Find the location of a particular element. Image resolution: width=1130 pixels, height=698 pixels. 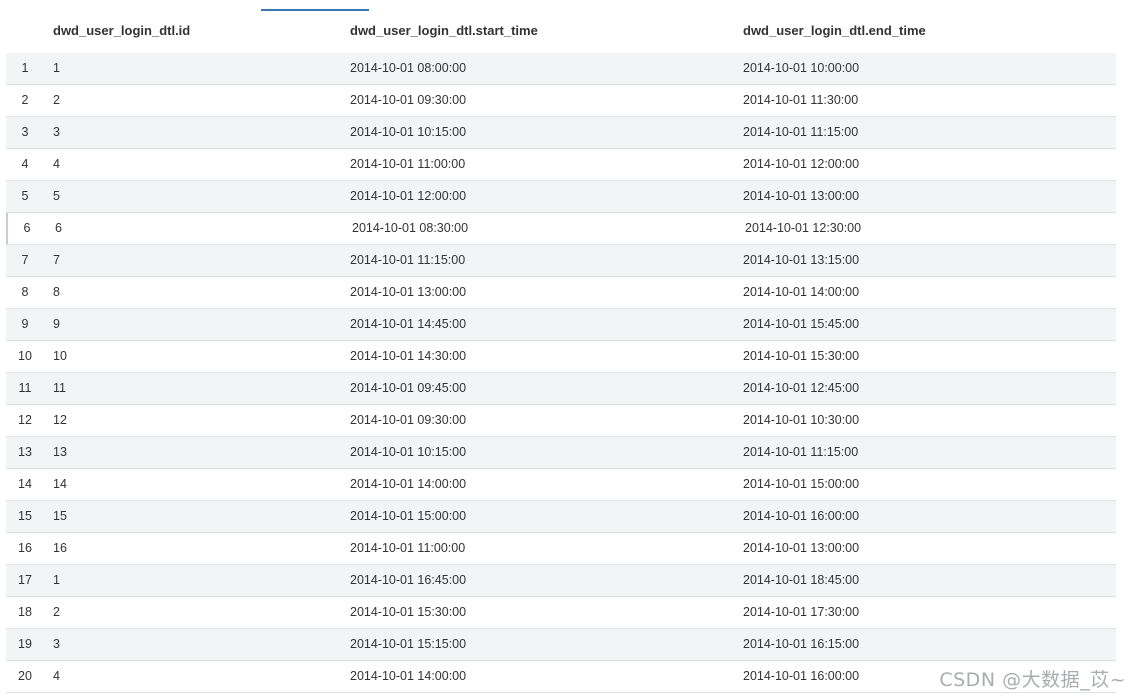

row-number: 16 is located at coordinates (25, 548).